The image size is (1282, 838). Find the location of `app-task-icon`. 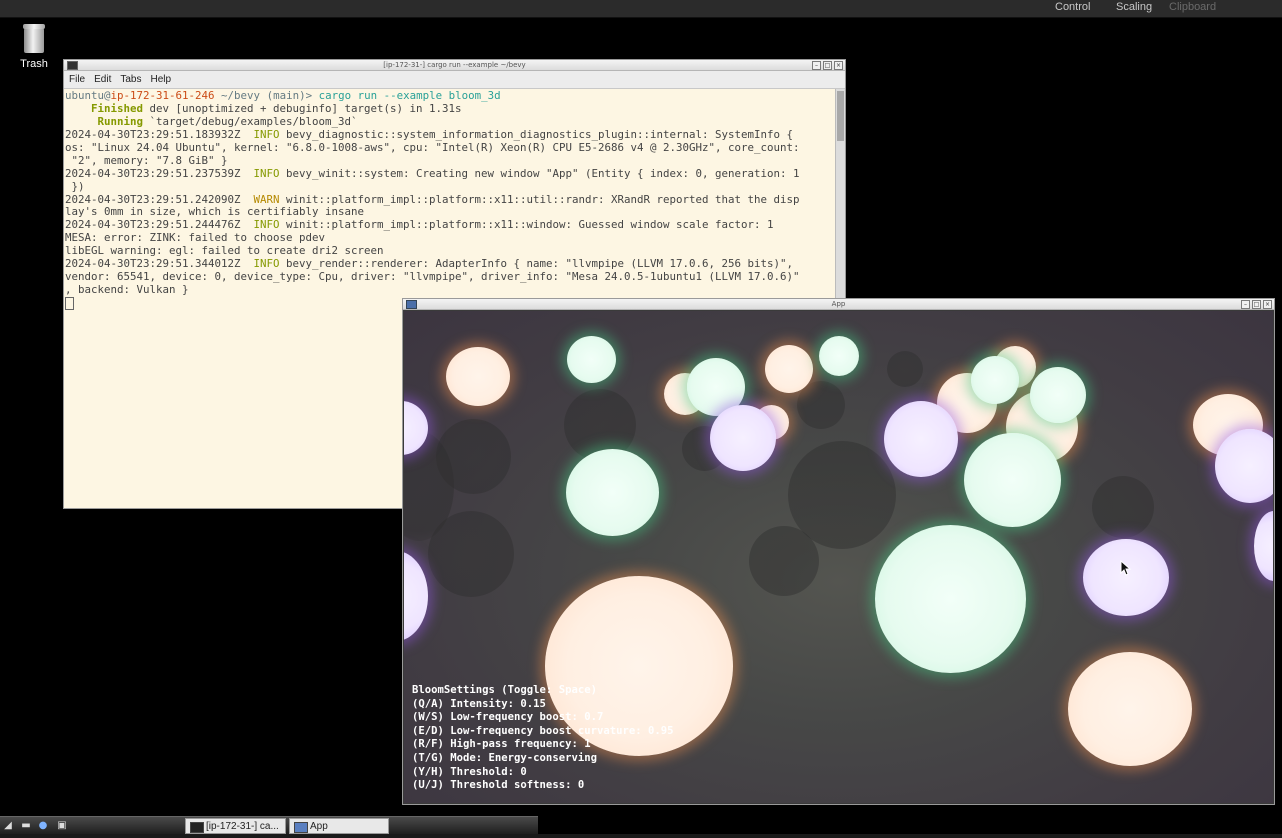

app-task-icon is located at coordinates (301, 827).